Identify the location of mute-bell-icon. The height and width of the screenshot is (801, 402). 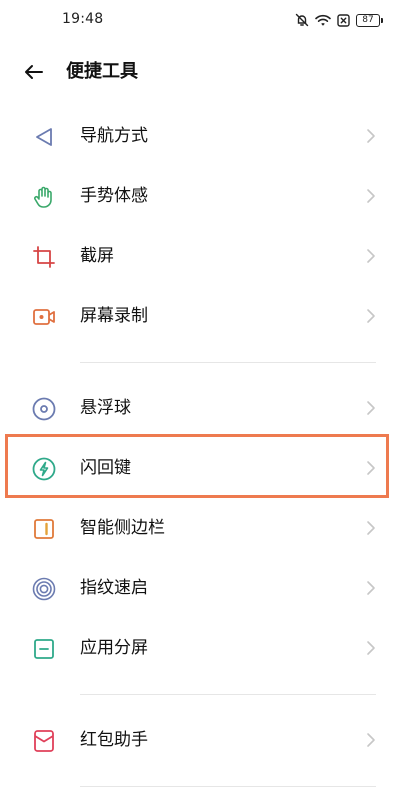
(302, 20).